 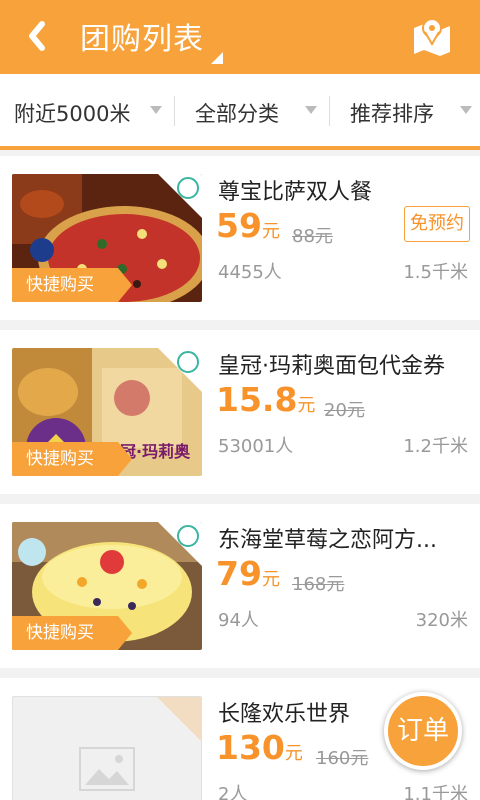 I want to click on deal-name: 皇冠·玛莉奥面包代金券, so click(x=331, y=366).